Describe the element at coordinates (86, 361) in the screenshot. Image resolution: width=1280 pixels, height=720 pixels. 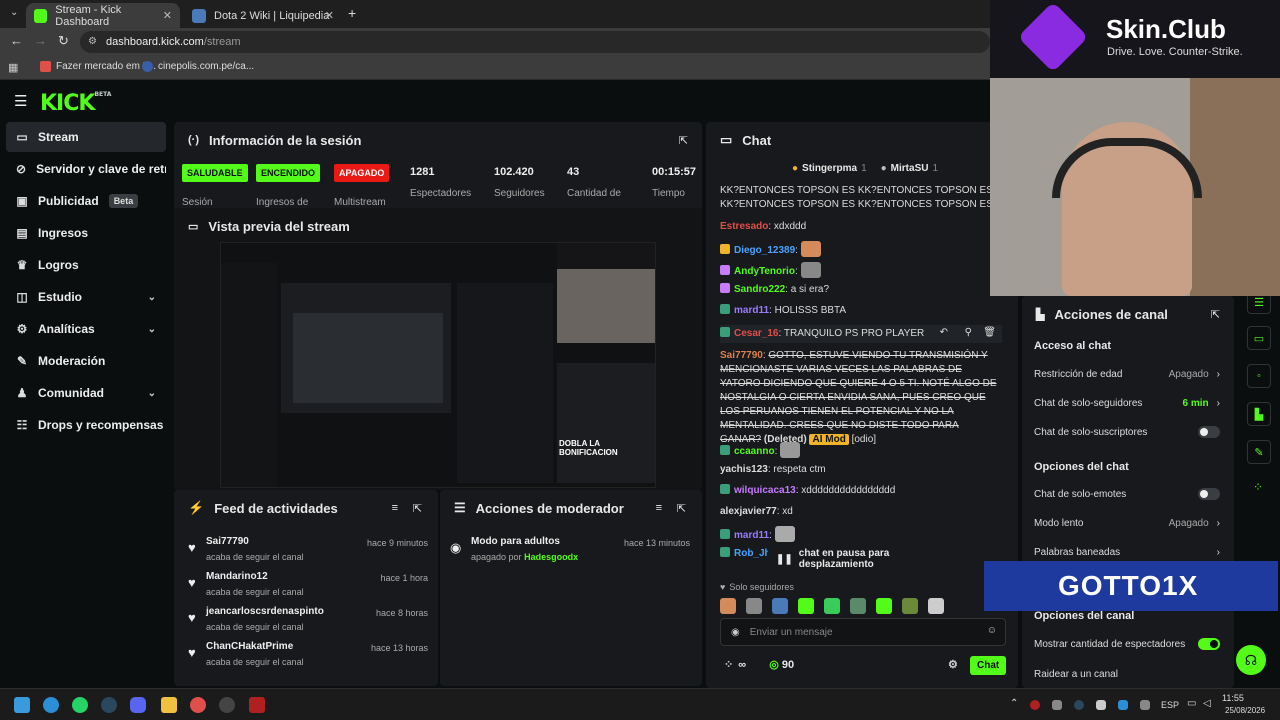
I see `sidebar-item-moderacion: ✎ Moderación` at that location.